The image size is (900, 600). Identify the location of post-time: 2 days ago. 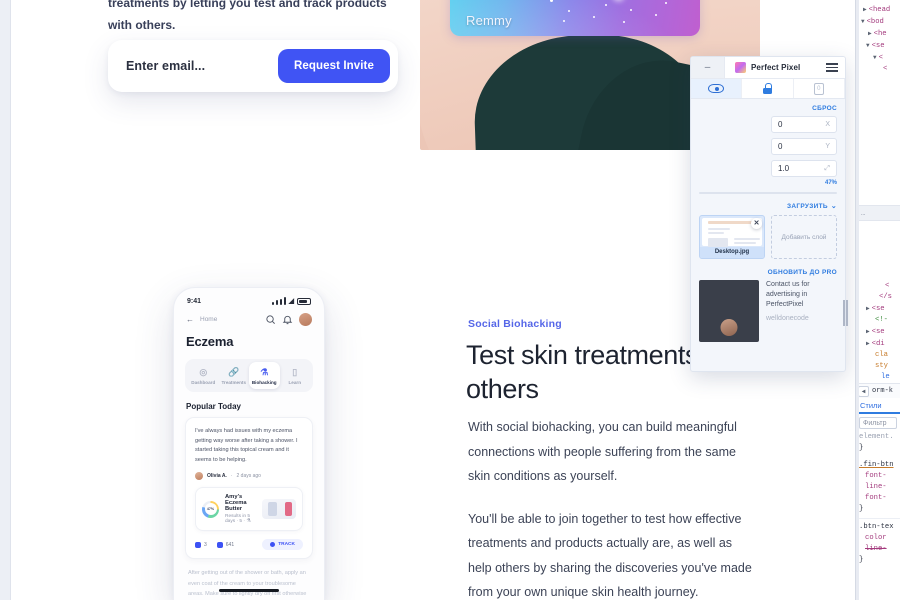
(248, 476).